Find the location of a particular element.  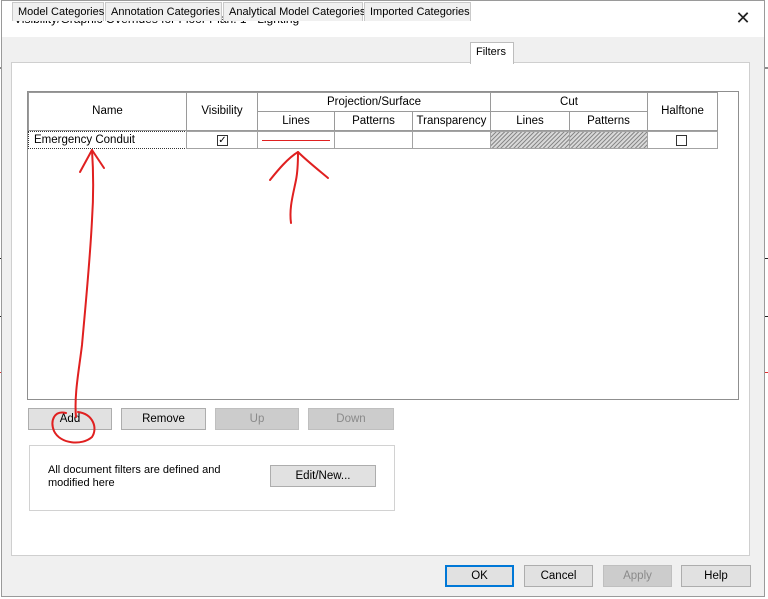

visibility-cell: ✓ is located at coordinates (222, 140).